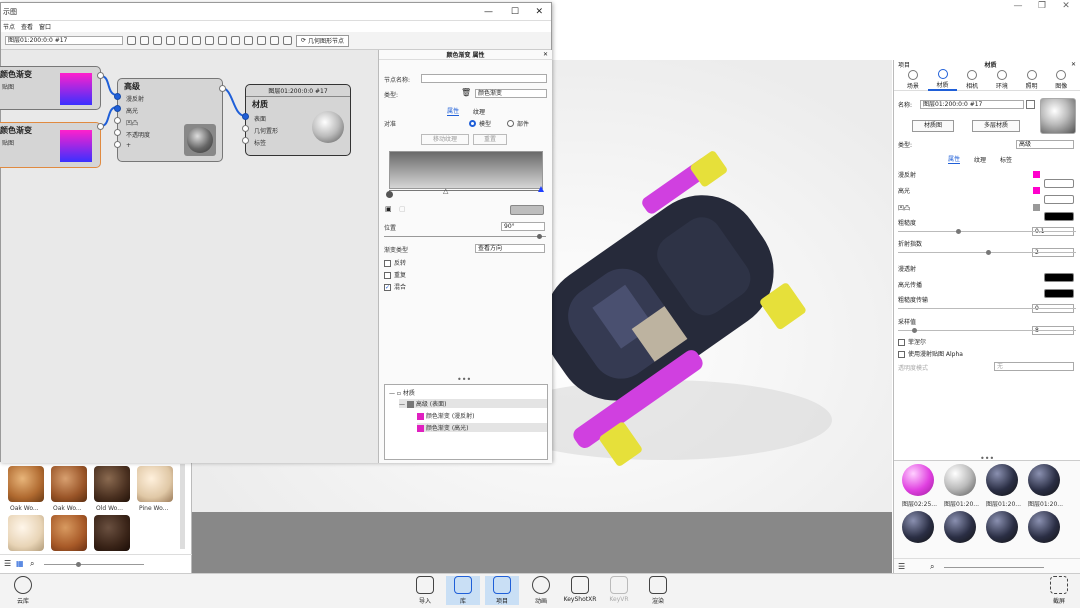 This screenshot has width=1080, height=608. I want to click on trash-icon: 🗑, so click(466, 92).